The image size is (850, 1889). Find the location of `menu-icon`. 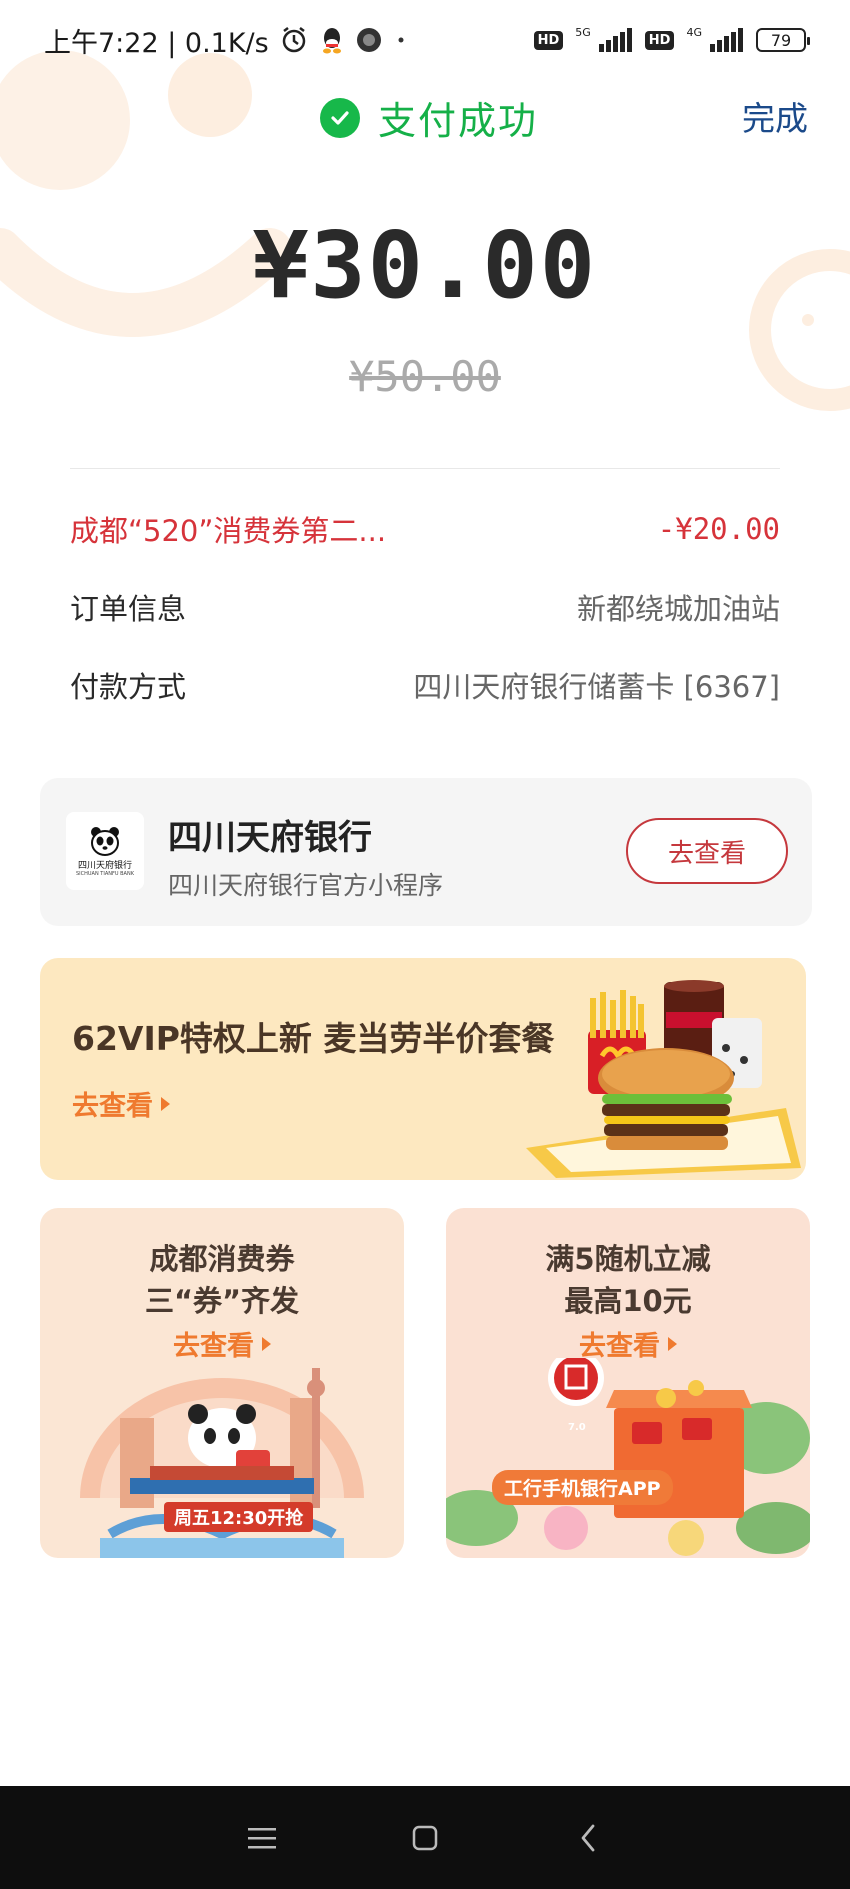

menu-icon is located at coordinates (262, 1838).